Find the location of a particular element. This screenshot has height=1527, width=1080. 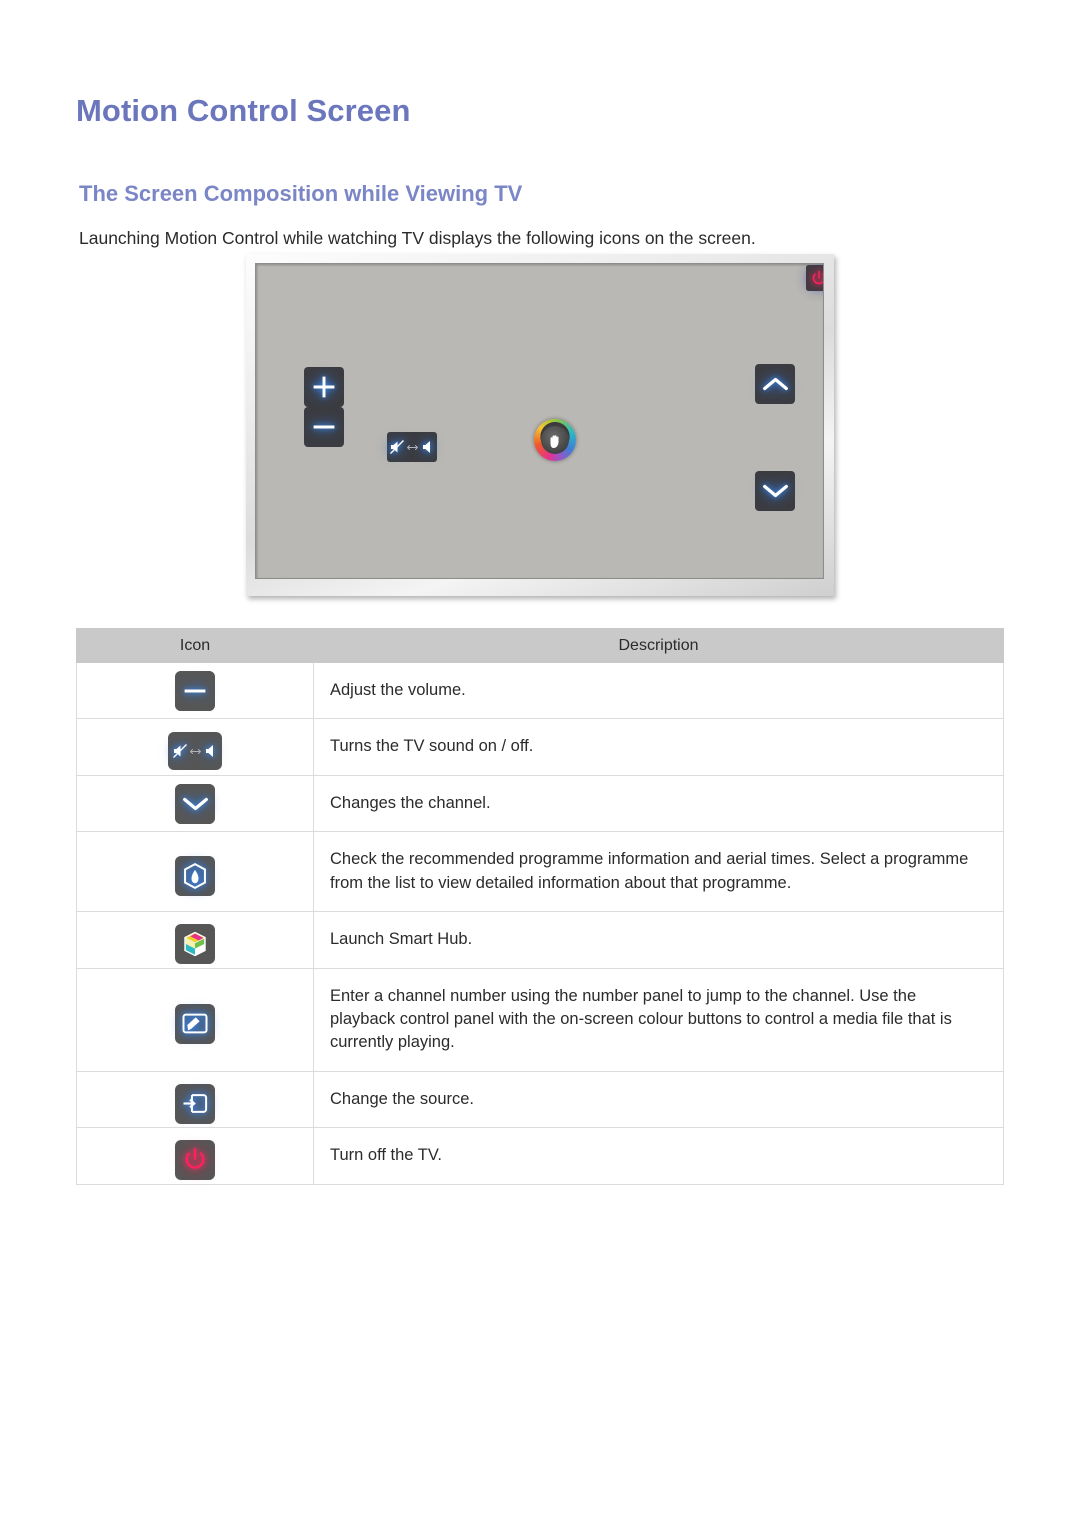

channel-up-icon is located at coordinates (775, 384).